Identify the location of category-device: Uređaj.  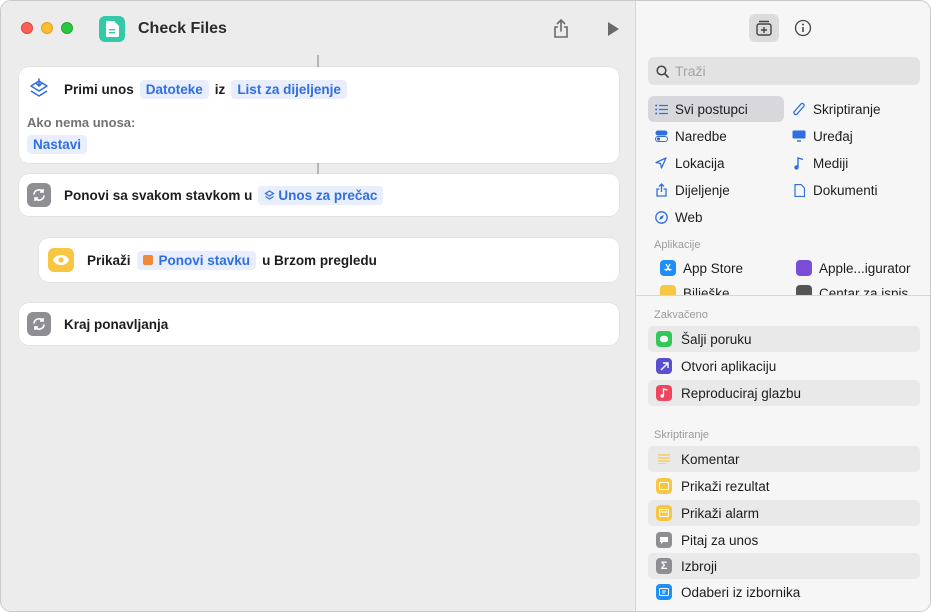
(854, 136).